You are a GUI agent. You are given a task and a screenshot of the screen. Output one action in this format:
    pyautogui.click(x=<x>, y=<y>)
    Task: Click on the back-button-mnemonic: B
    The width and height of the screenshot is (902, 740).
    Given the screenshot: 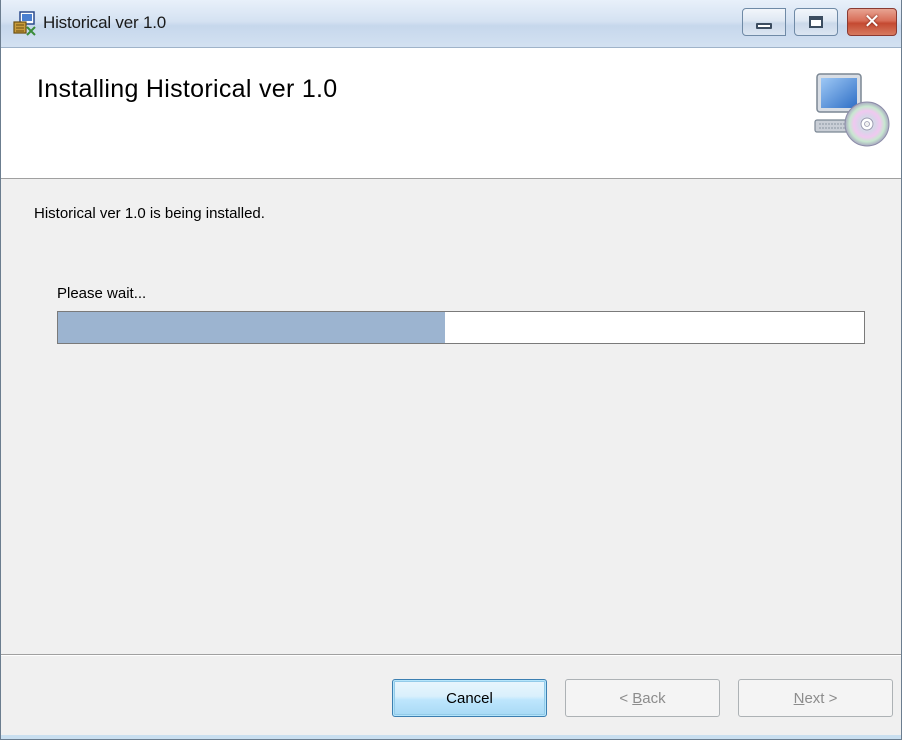 What is the action you would take?
    pyautogui.click(x=637, y=698)
    